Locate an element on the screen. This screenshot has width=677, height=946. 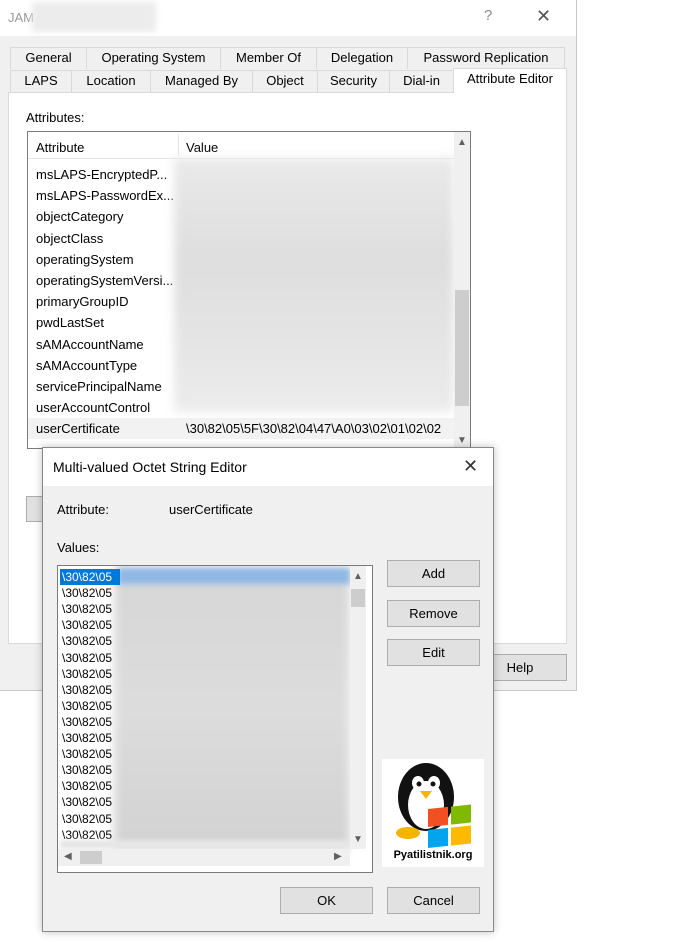
edit-button: Edit is located at coordinates (433, 652).